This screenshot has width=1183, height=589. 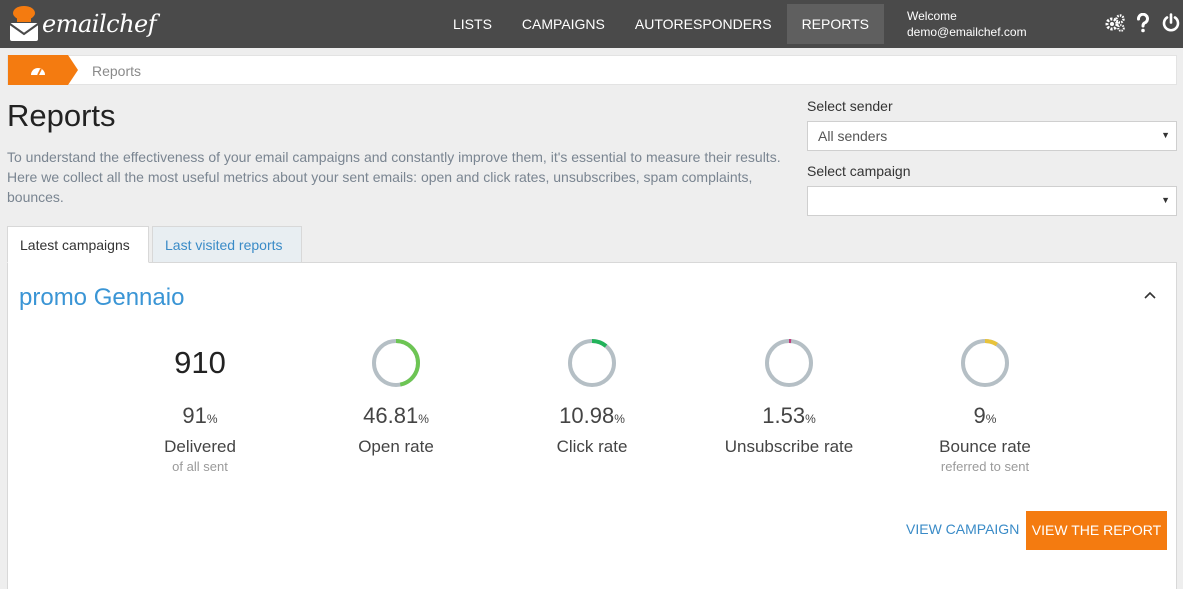 I want to click on stat-value: 91, so click(x=194, y=415).